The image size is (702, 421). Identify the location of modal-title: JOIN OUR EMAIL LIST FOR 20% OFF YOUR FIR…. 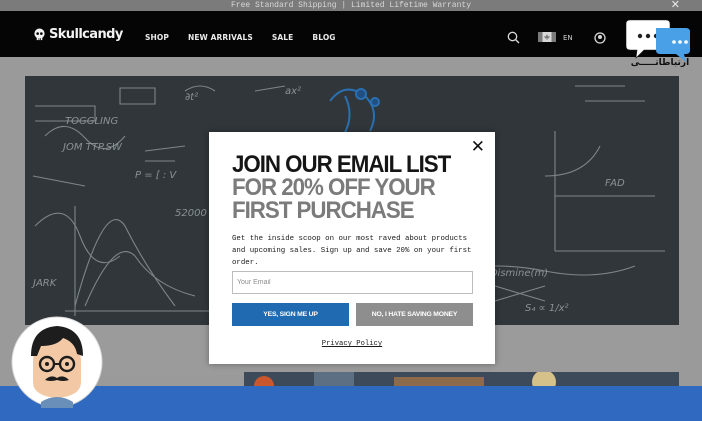
(349, 187).